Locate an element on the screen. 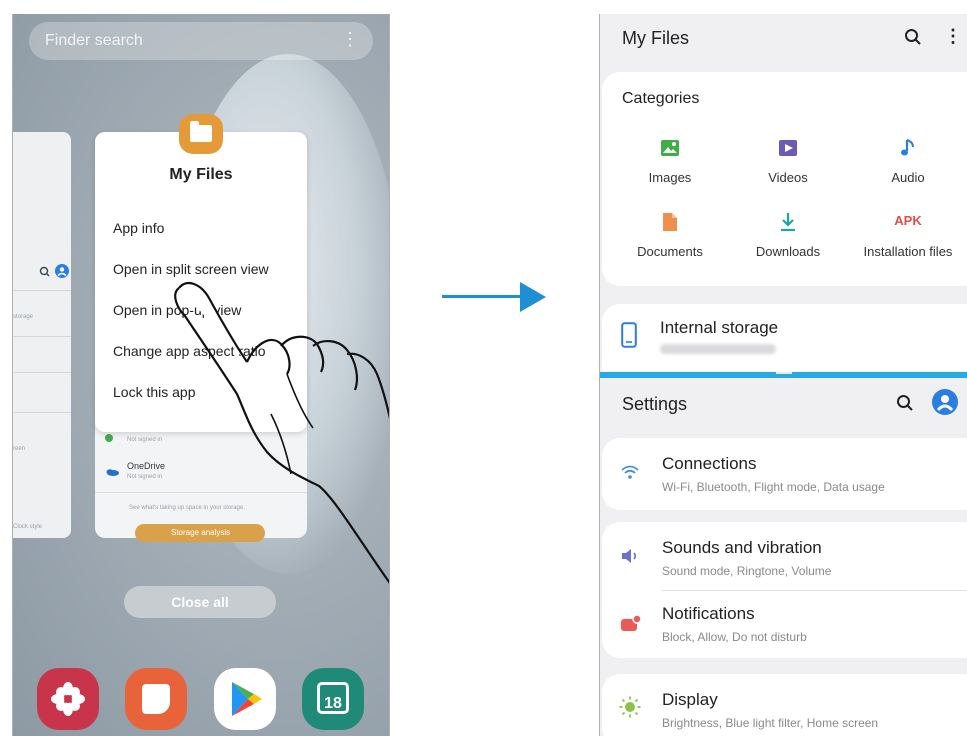 The height and width of the screenshot is (736, 967). menu-title: My Files is located at coordinates (201, 174).